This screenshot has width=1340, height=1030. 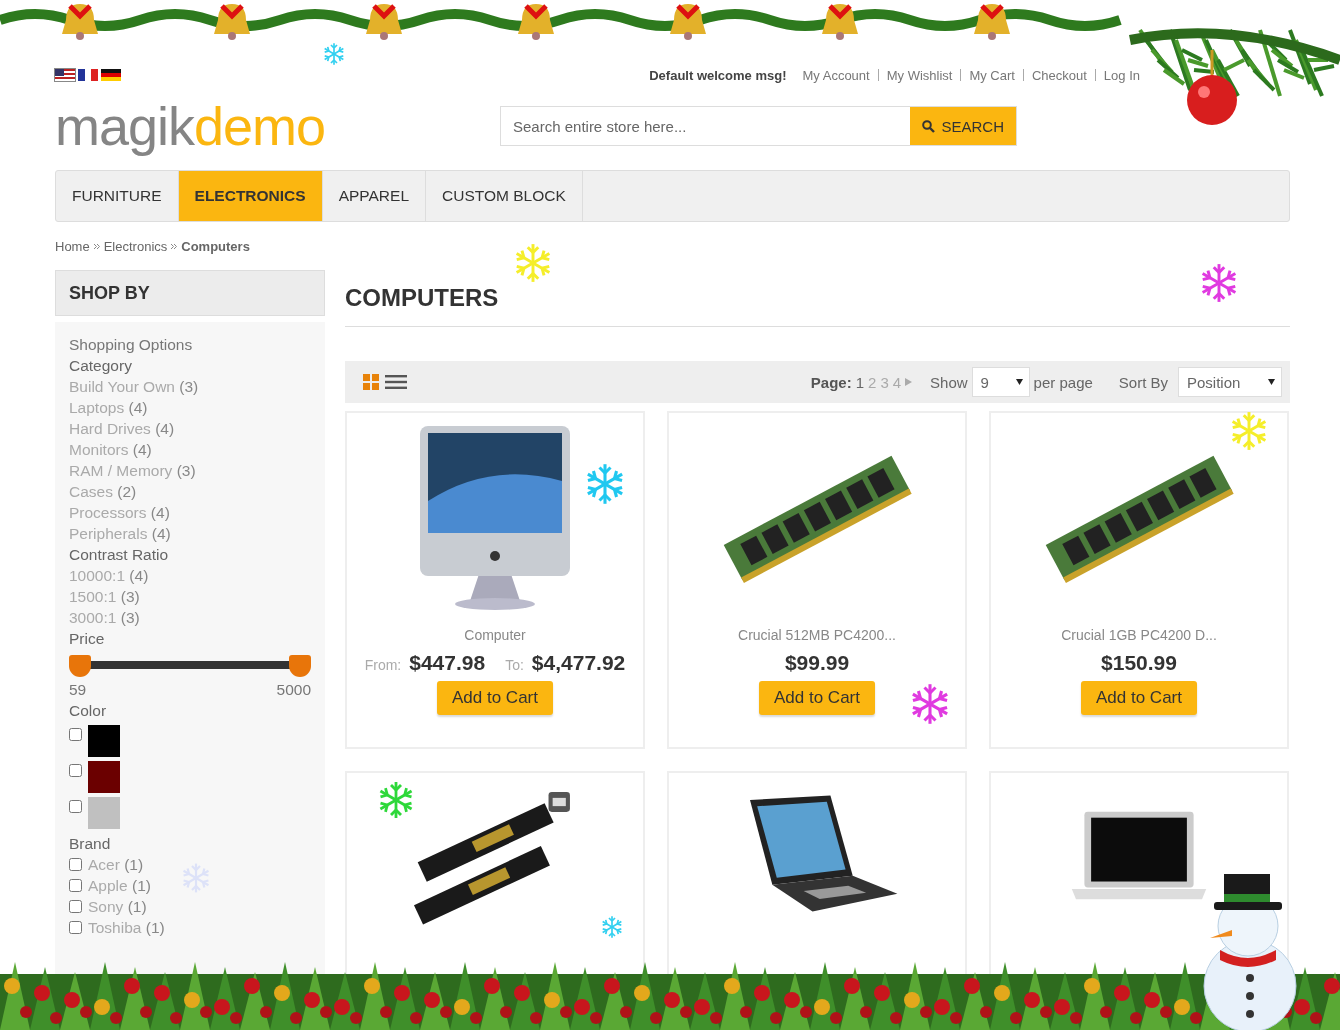 I want to click on brand-option: Acer (1), so click(x=116, y=864).